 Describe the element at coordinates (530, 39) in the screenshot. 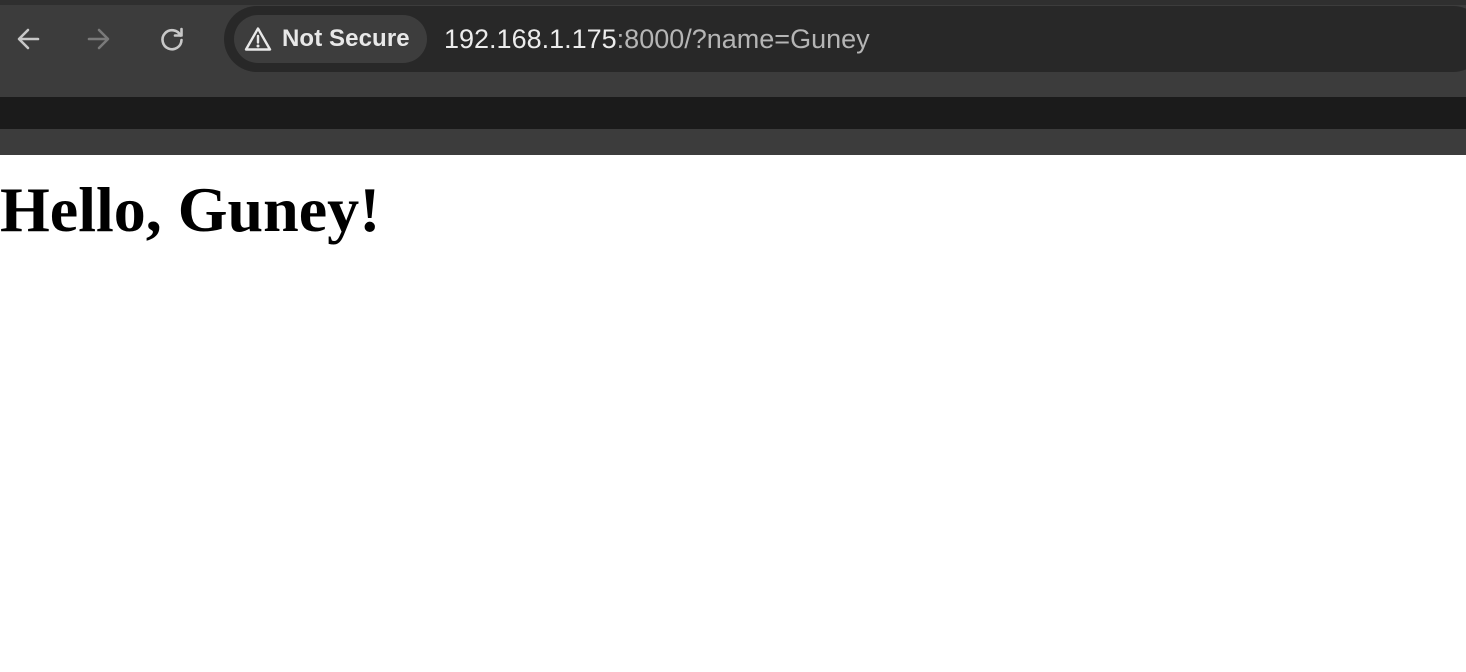

I see `url-host: 192.168.1.175` at that location.